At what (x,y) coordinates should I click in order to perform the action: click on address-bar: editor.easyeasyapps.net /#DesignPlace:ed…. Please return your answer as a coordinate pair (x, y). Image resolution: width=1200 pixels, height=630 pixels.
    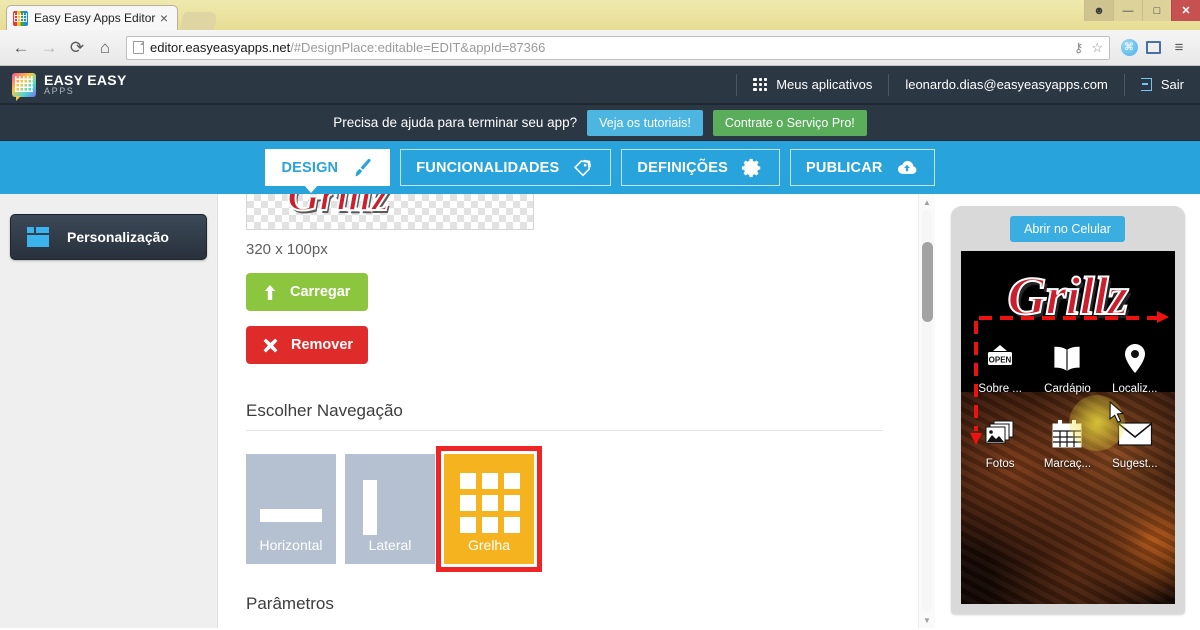
    Looking at the image, I should click on (618, 47).